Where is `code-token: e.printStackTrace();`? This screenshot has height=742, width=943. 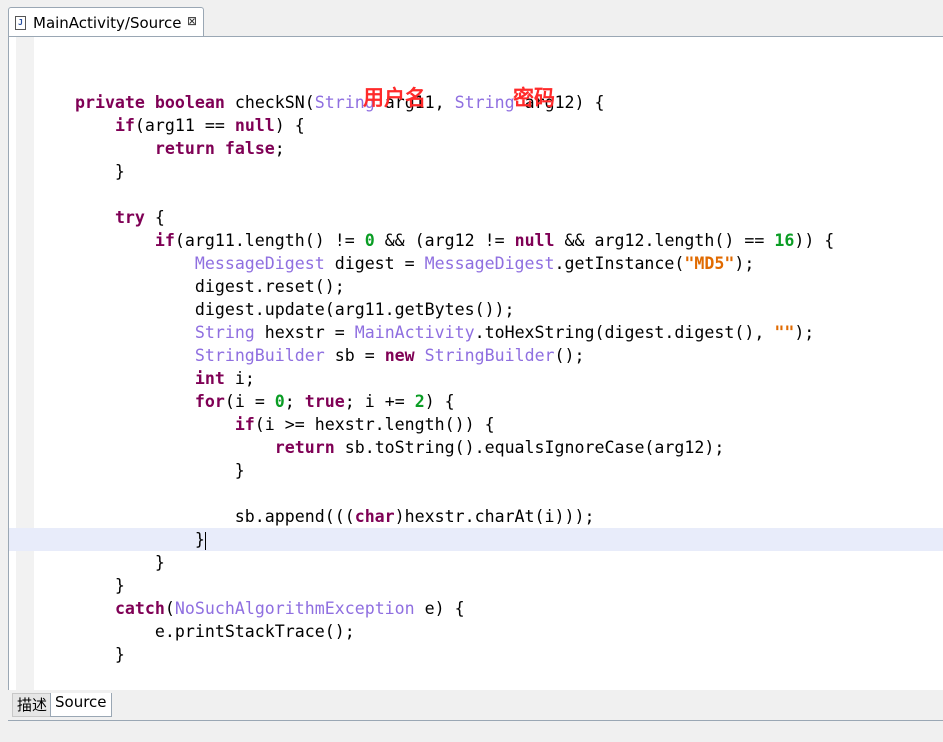
code-token: e.printStackTrace(); is located at coordinates (195, 631).